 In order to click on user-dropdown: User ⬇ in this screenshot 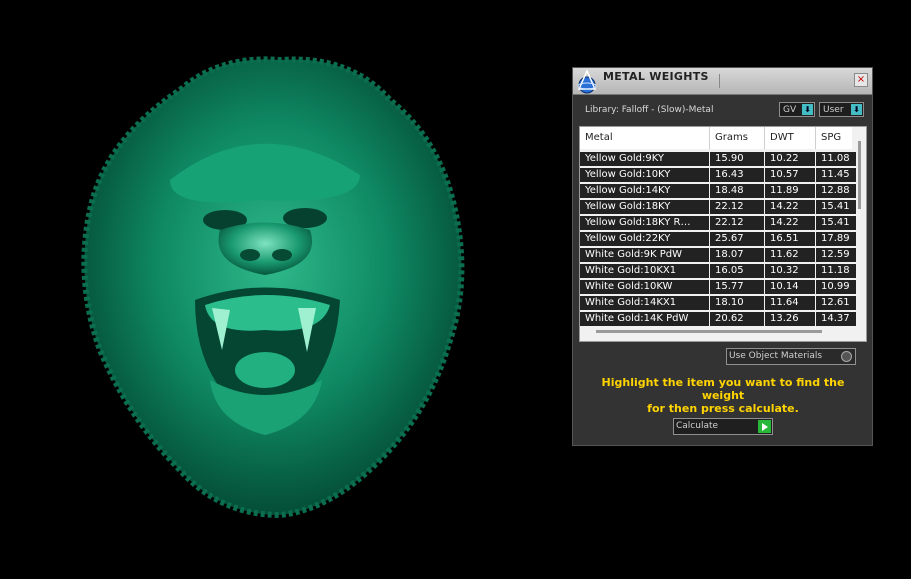, I will do `click(841, 109)`.